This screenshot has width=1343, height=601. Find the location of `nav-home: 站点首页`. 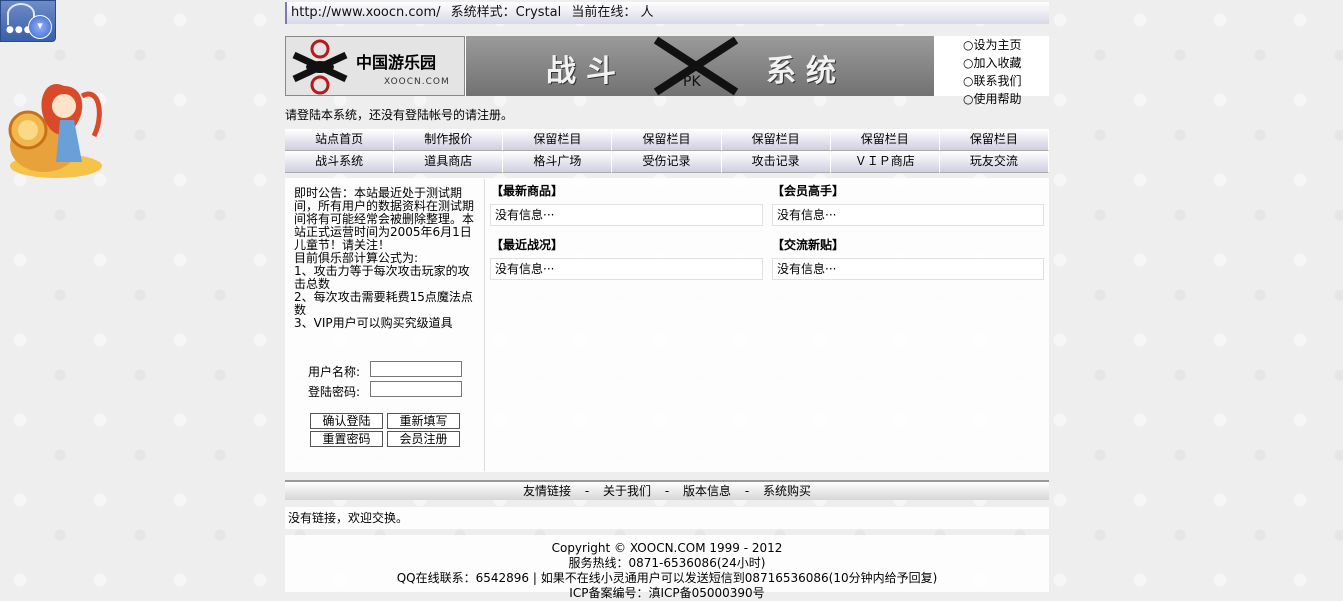

nav-home: 站点首页 is located at coordinates (340, 140).